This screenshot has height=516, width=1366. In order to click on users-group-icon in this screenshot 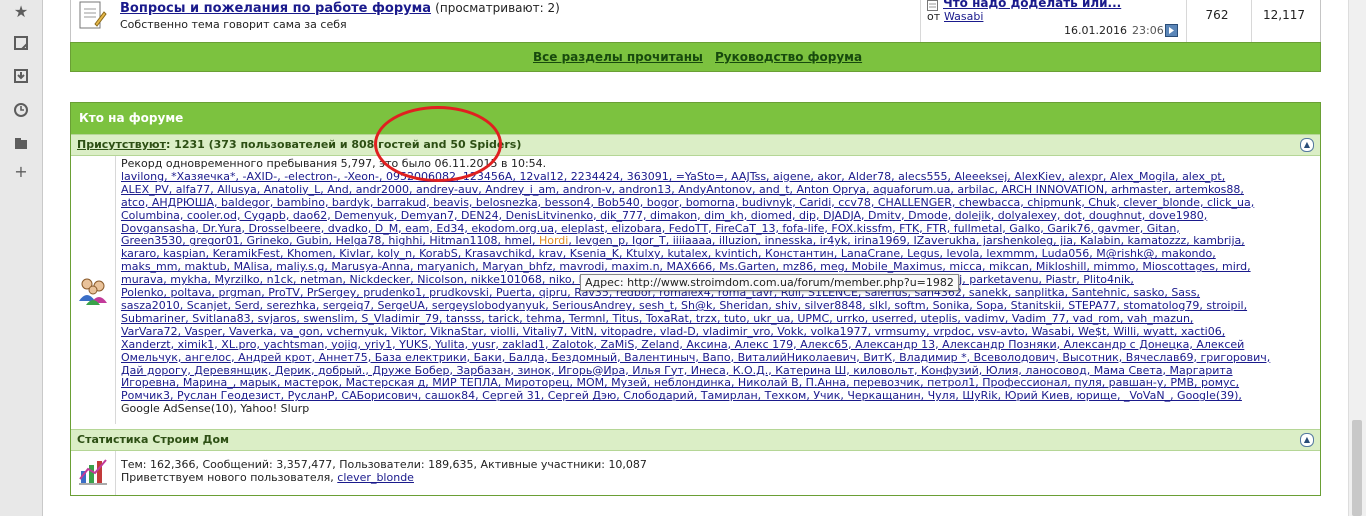, I will do `click(93, 291)`.